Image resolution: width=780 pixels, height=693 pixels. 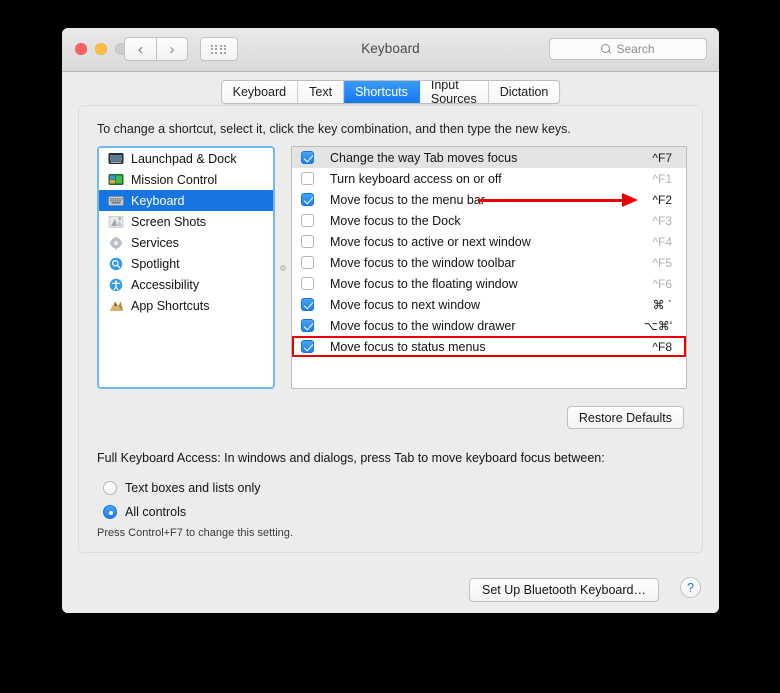 I want to click on table-row: Move focus to the window drawer ⌥⌘', so click(x=489, y=325).